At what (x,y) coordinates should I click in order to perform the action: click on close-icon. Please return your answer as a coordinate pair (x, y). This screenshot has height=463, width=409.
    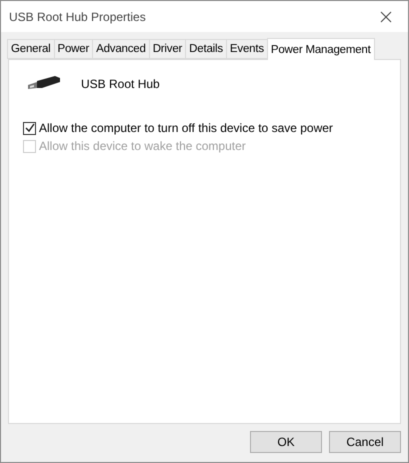
    Looking at the image, I should click on (386, 16).